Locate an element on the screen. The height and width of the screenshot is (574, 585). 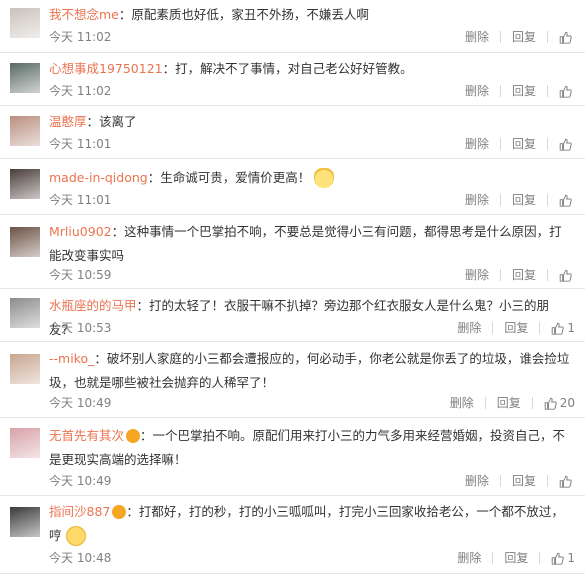
like-button: 20 is located at coordinates (559, 403).